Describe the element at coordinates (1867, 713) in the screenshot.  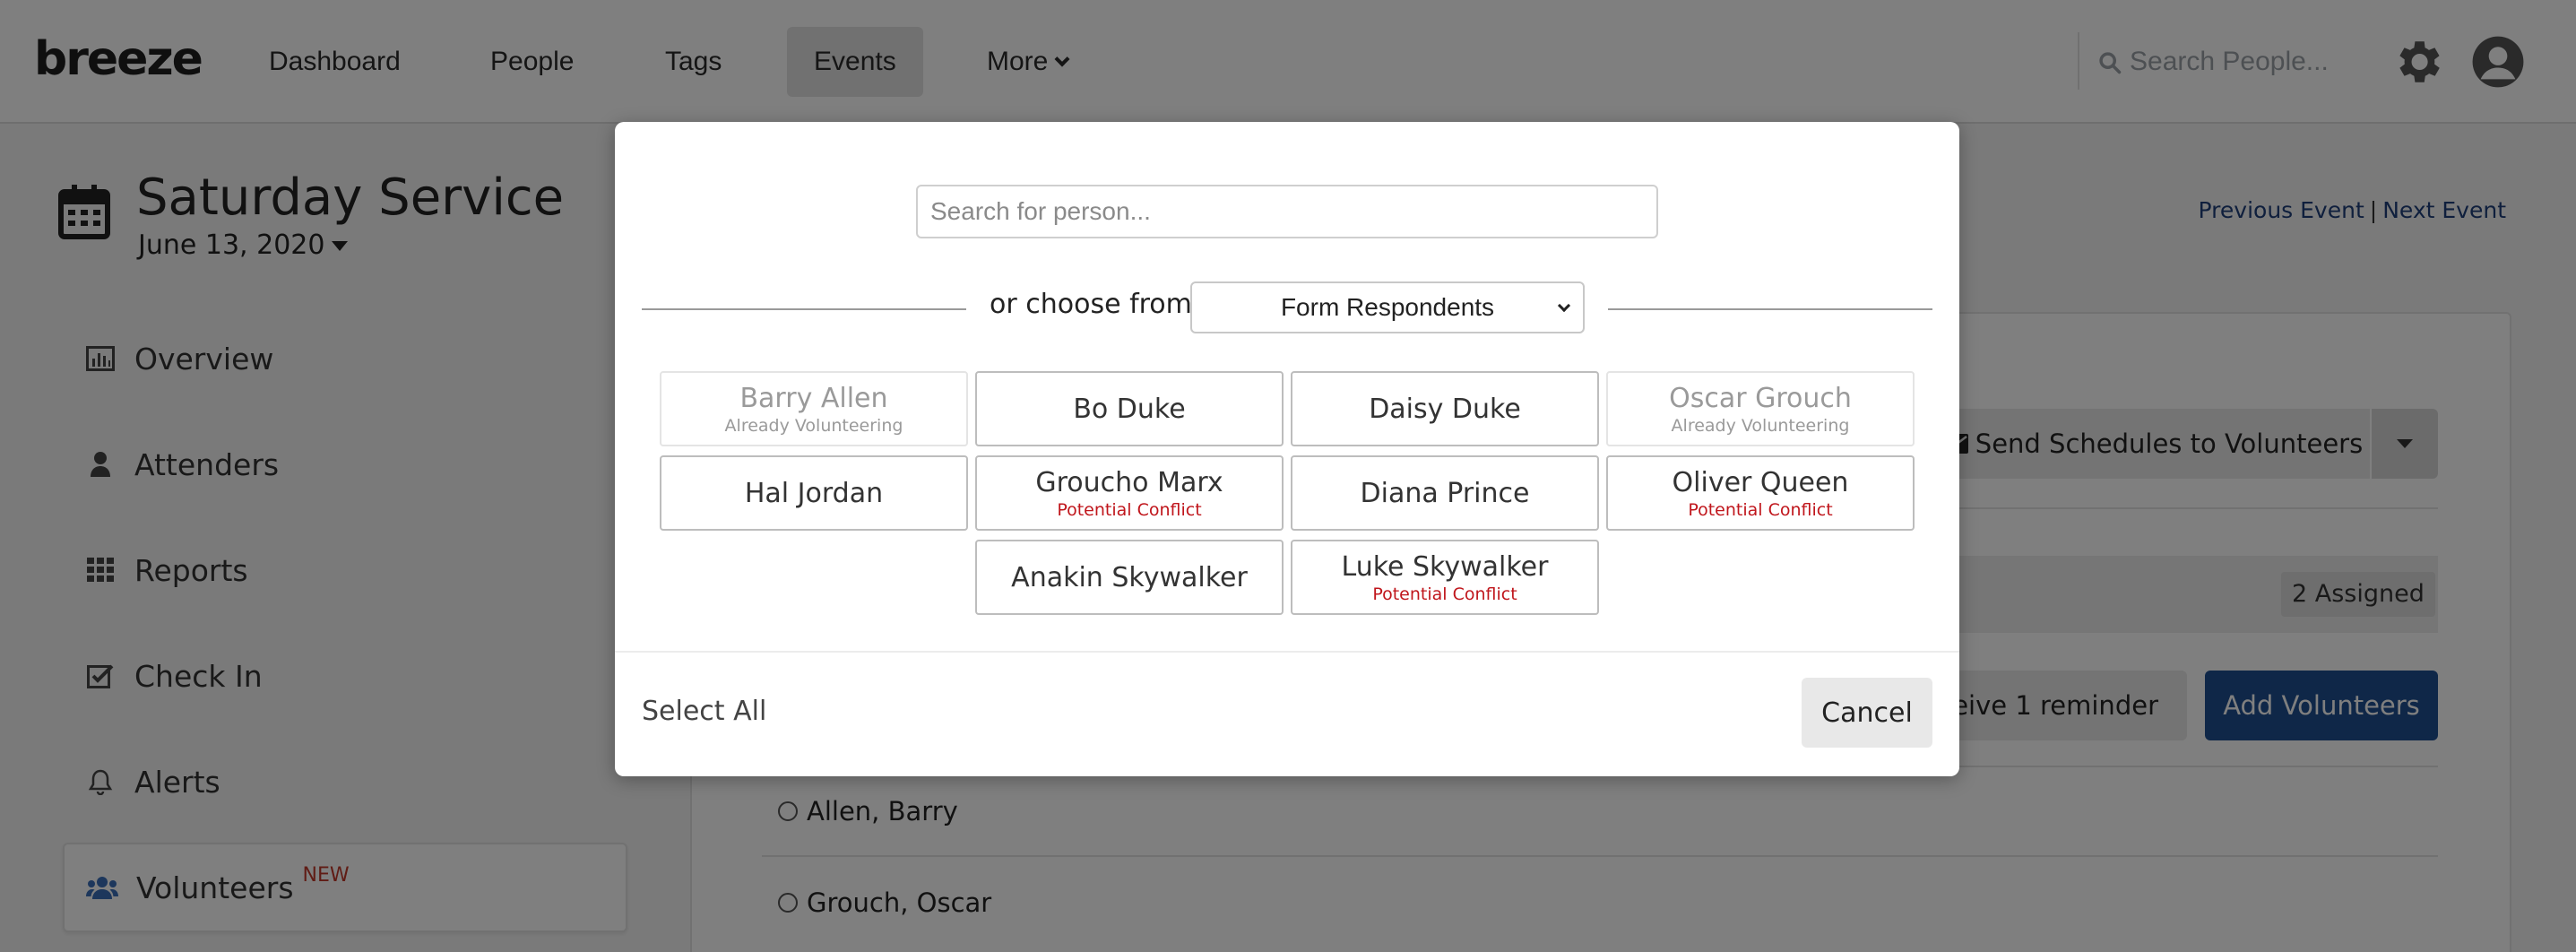
I see `cancel-button: Cancel` at that location.